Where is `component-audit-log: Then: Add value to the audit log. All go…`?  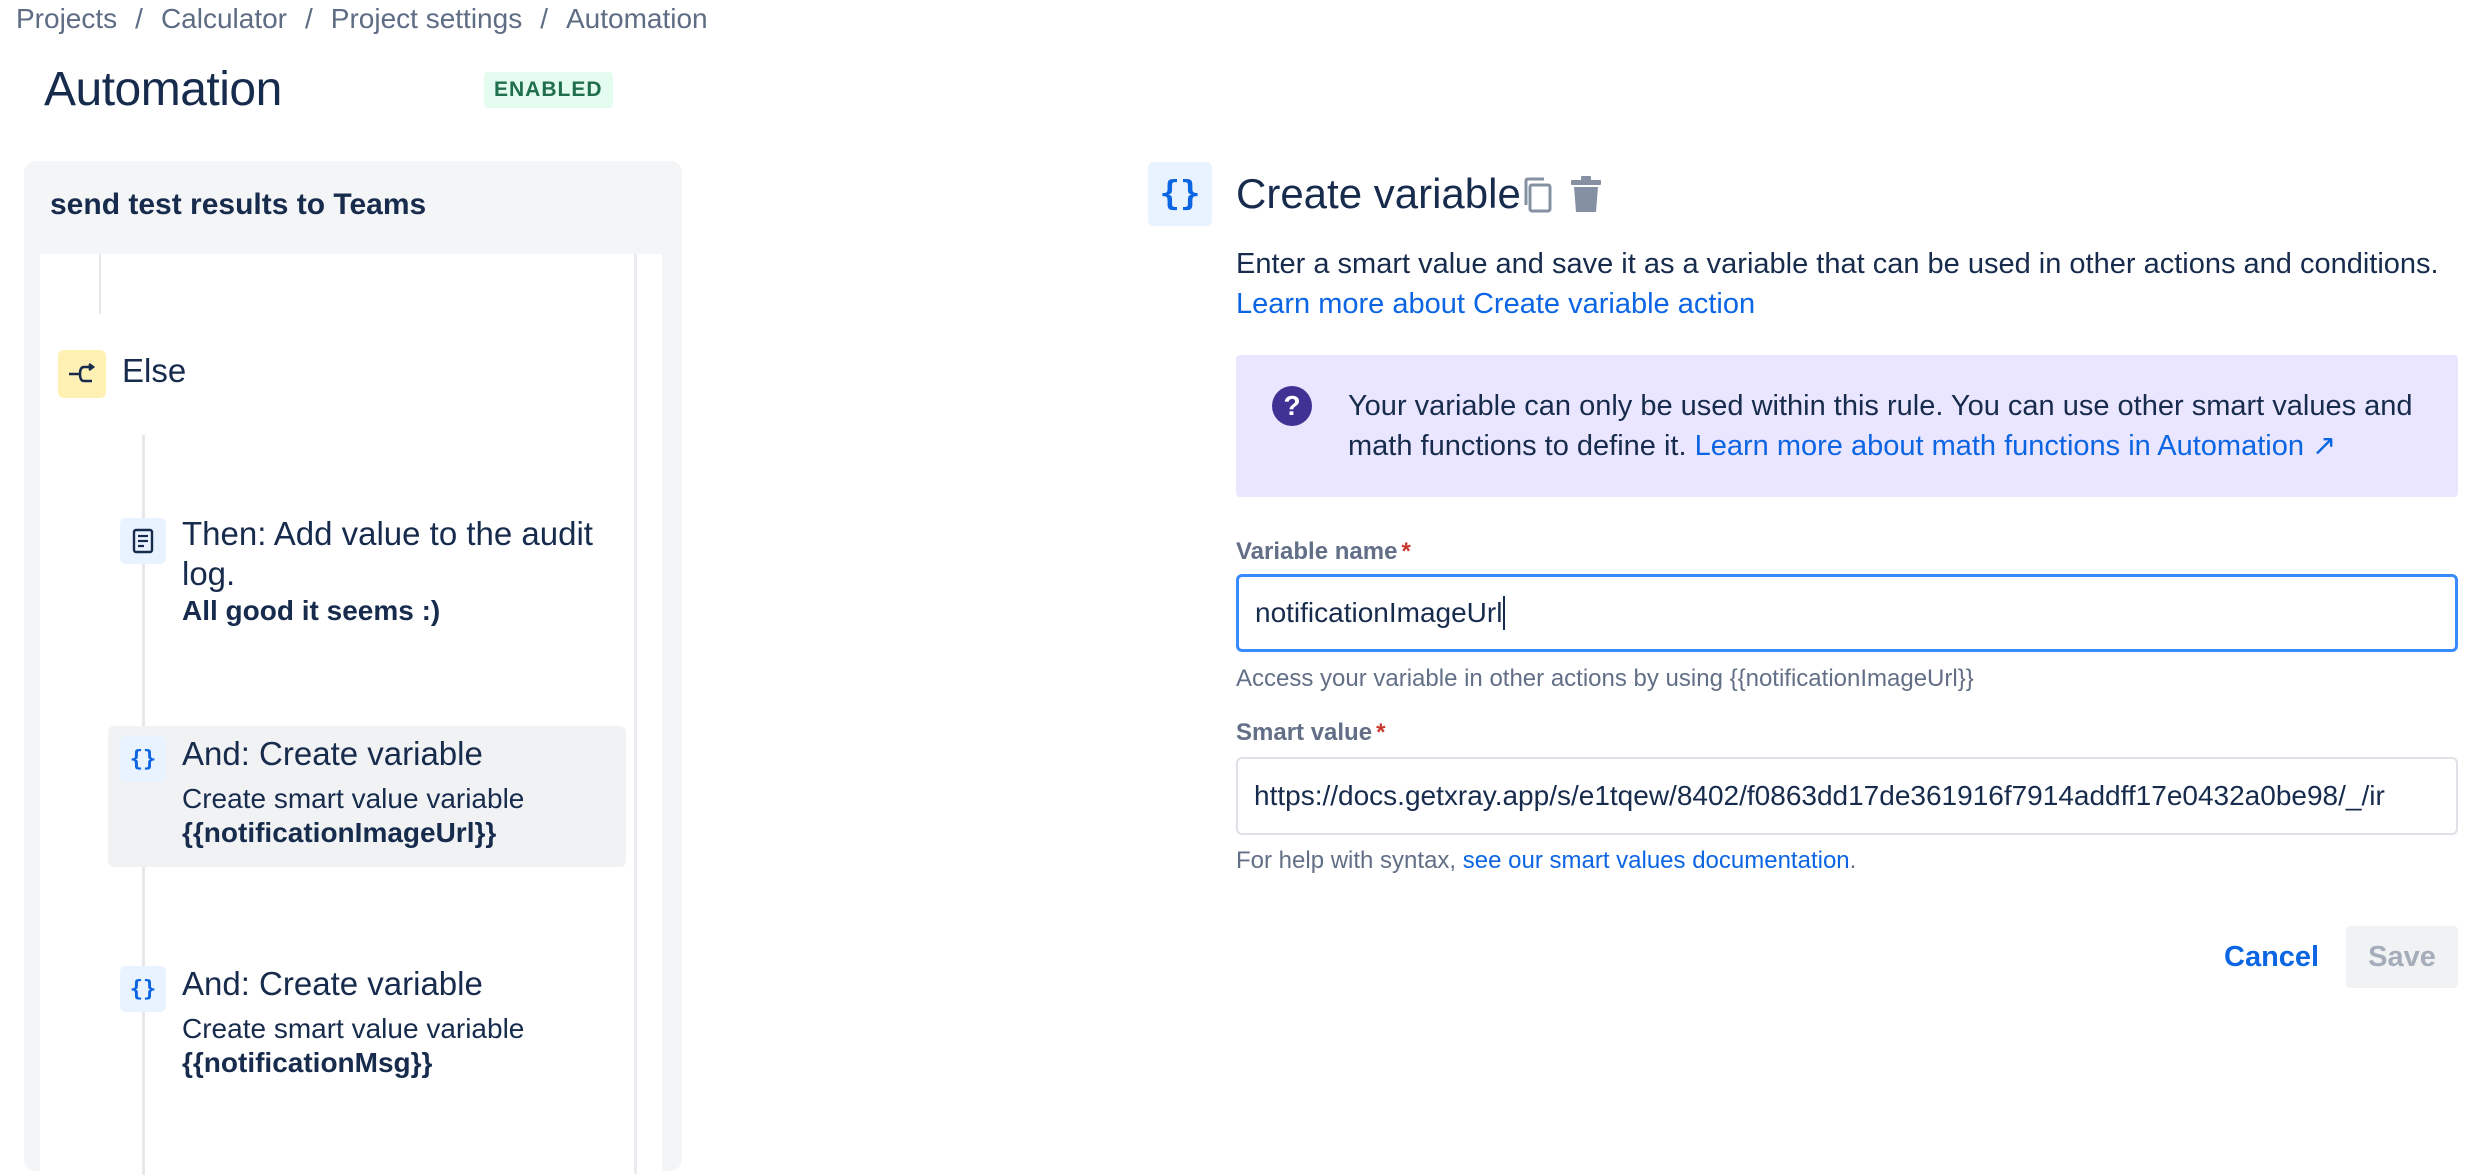
component-audit-log: Then: Add value to the audit log. All go… is located at coordinates (392, 571).